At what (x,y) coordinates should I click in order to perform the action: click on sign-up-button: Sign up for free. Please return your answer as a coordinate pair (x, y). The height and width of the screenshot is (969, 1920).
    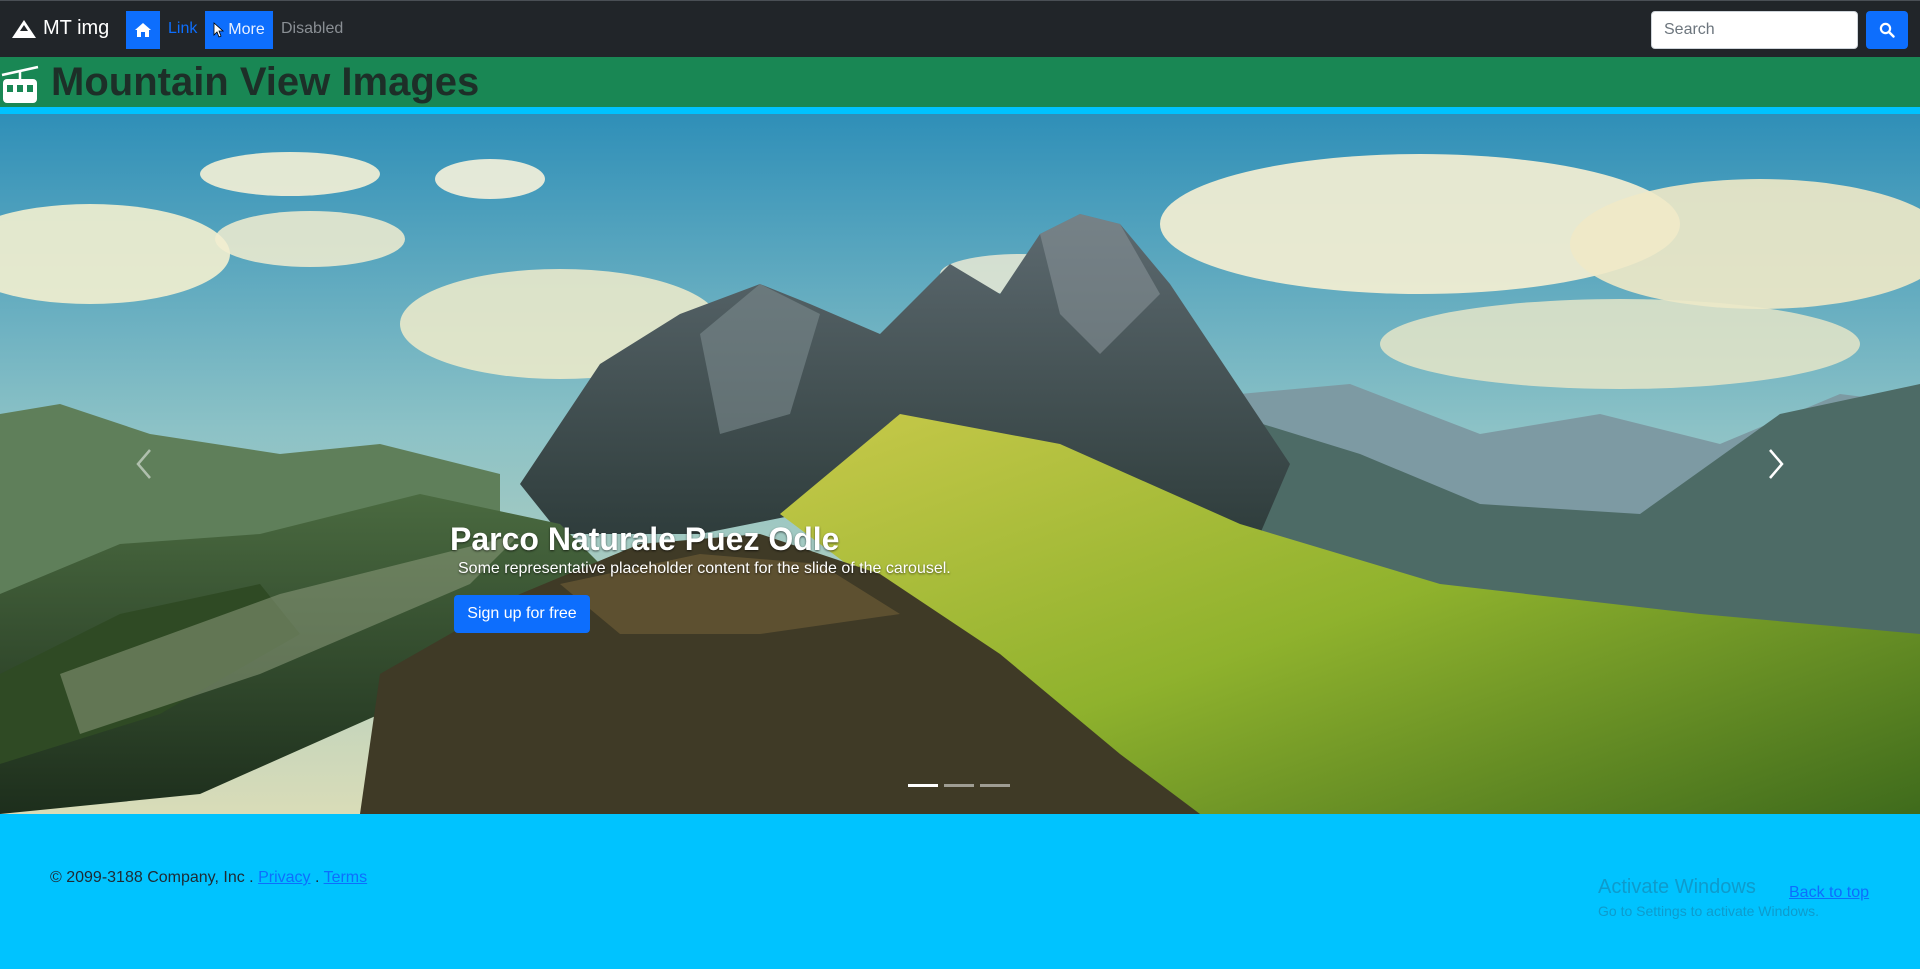
    Looking at the image, I should click on (522, 614).